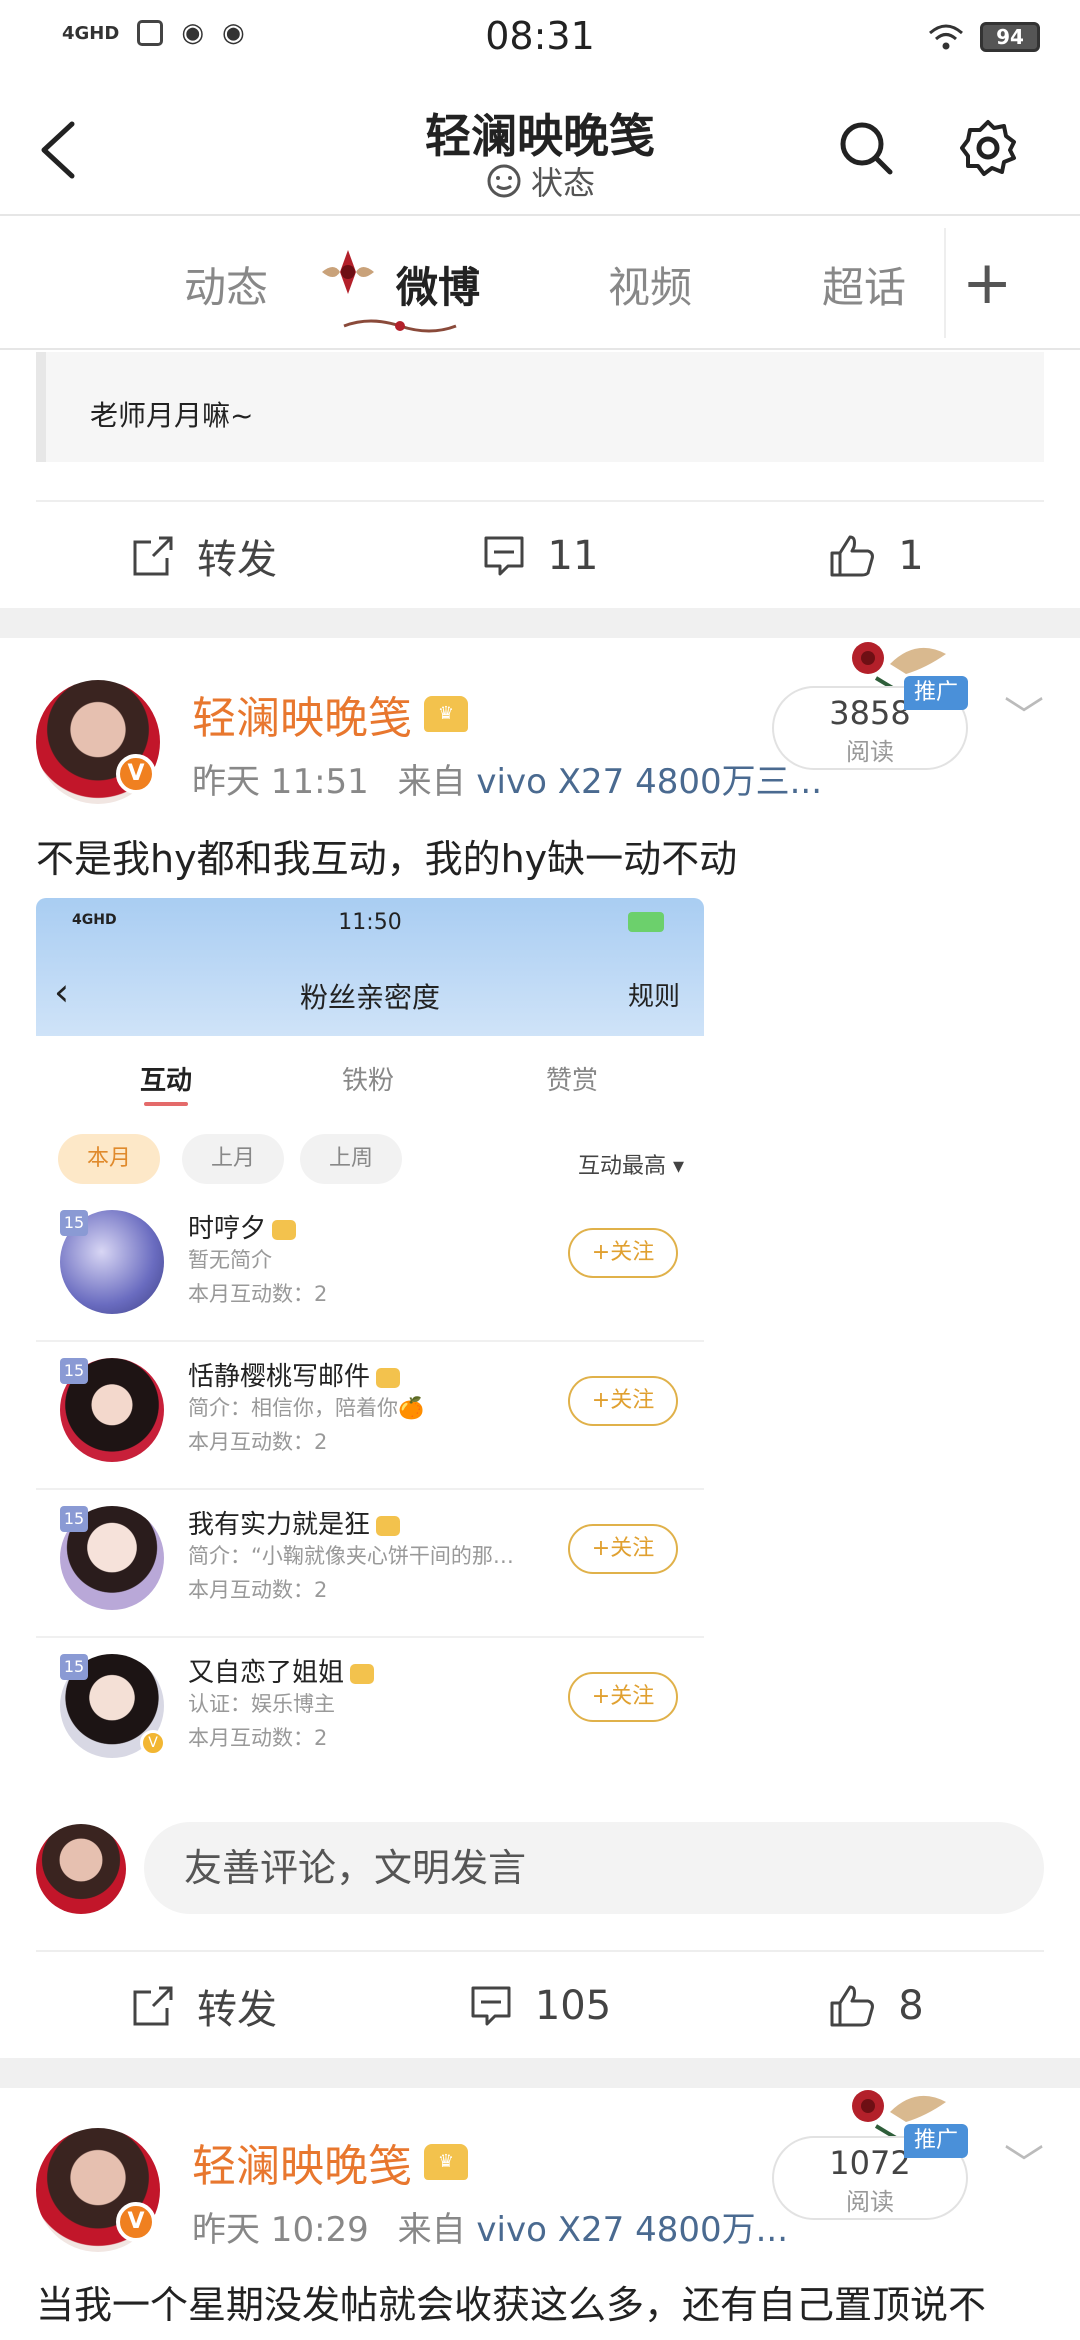 The width and height of the screenshot is (1080, 2340). I want to click on status-link: 状态, so click(540, 181).